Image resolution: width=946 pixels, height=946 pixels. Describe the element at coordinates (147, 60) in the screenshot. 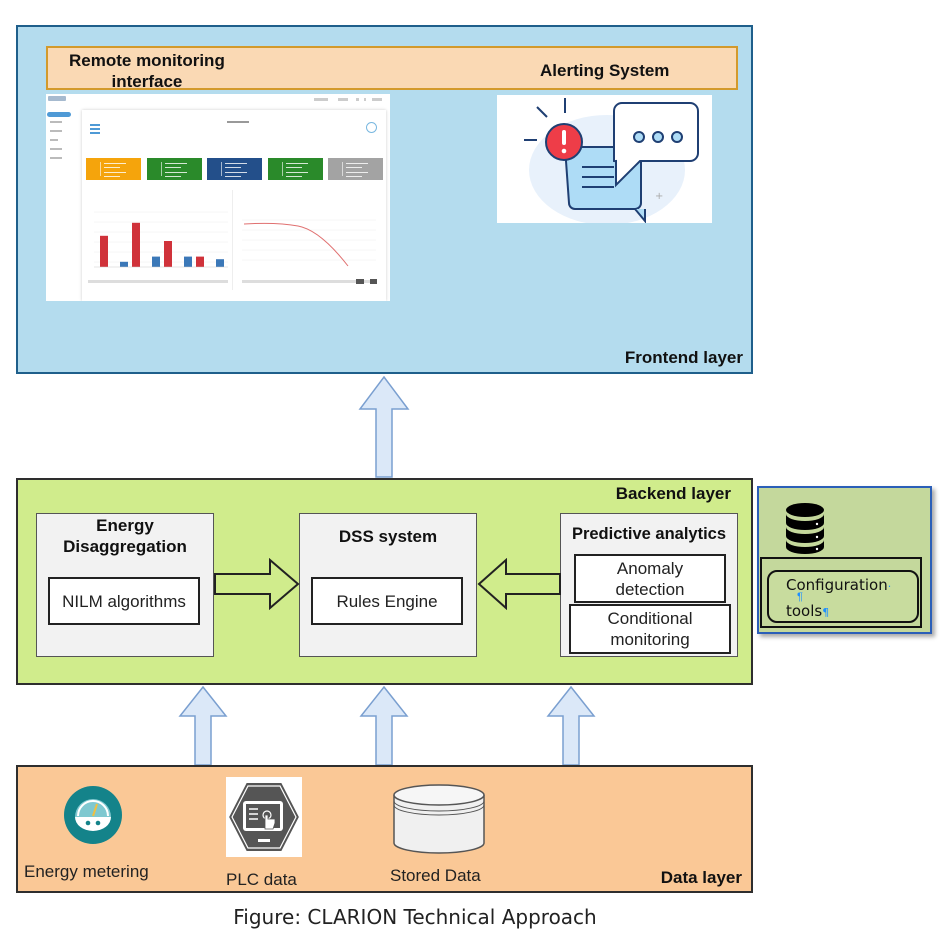

I see `remote-monitoring-line1: Remote monitoring` at that location.